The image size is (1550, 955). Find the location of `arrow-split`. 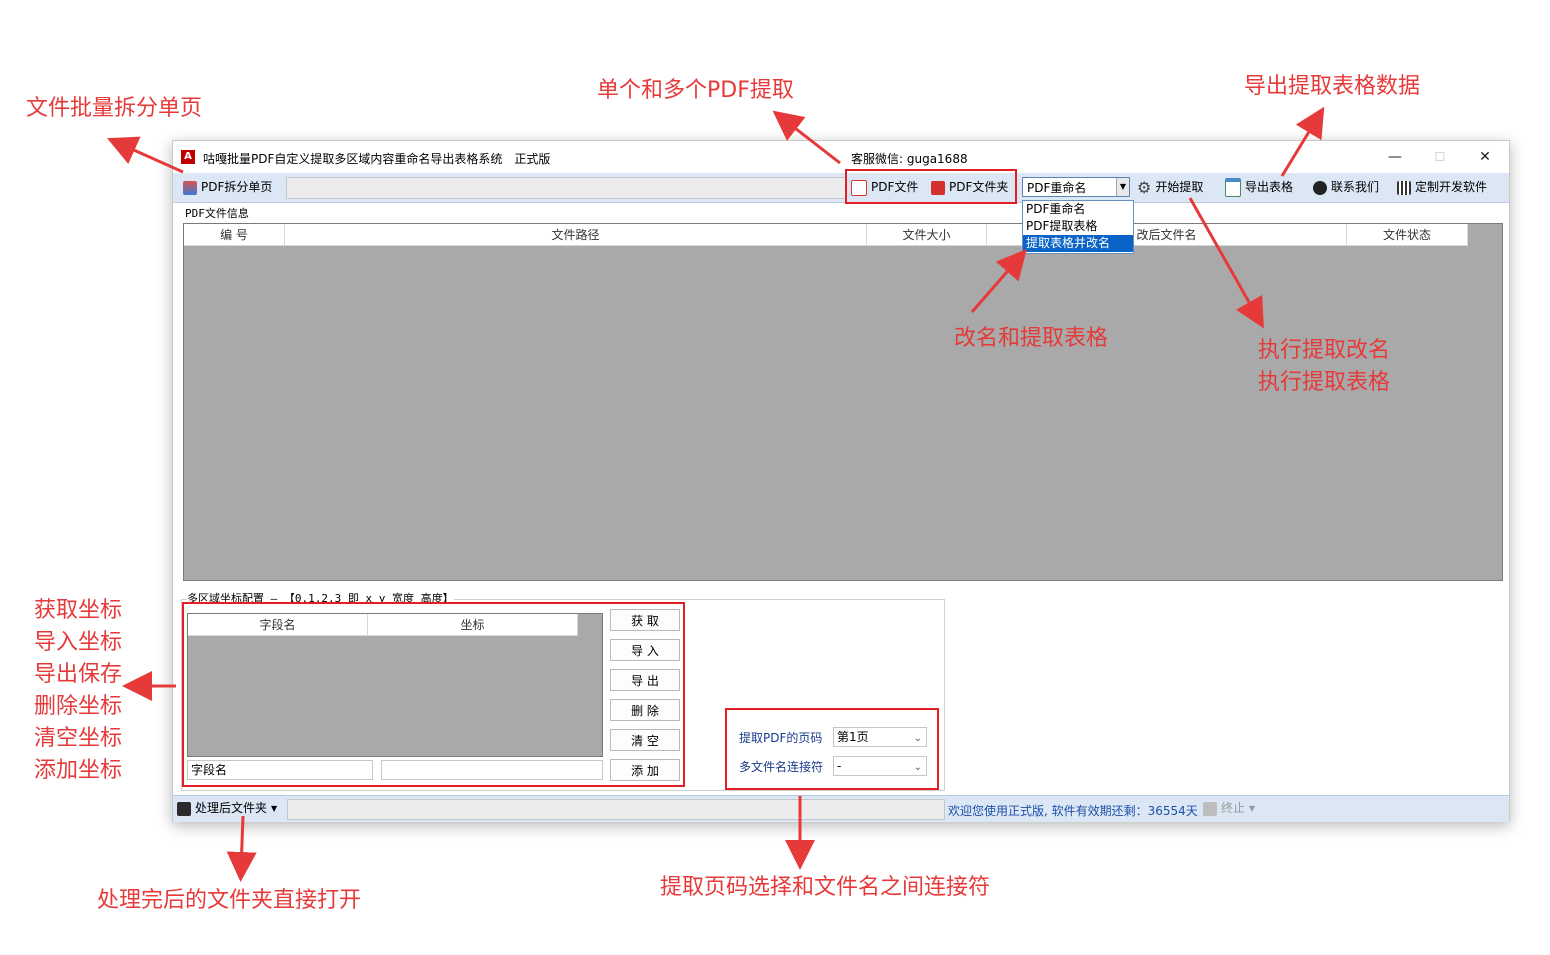

arrow-split is located at coordinates (145, 155).